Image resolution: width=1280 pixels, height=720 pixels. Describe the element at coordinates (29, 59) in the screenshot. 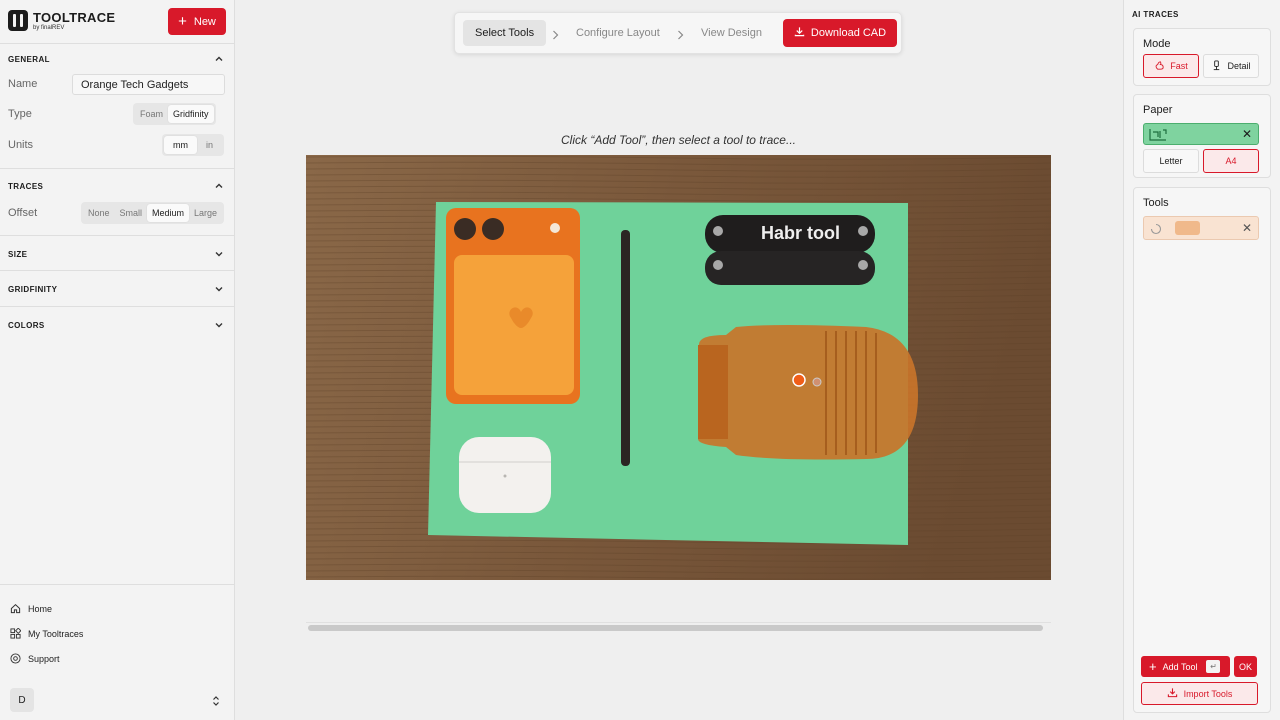

I see `section-general-title: GENERAL` at that location.